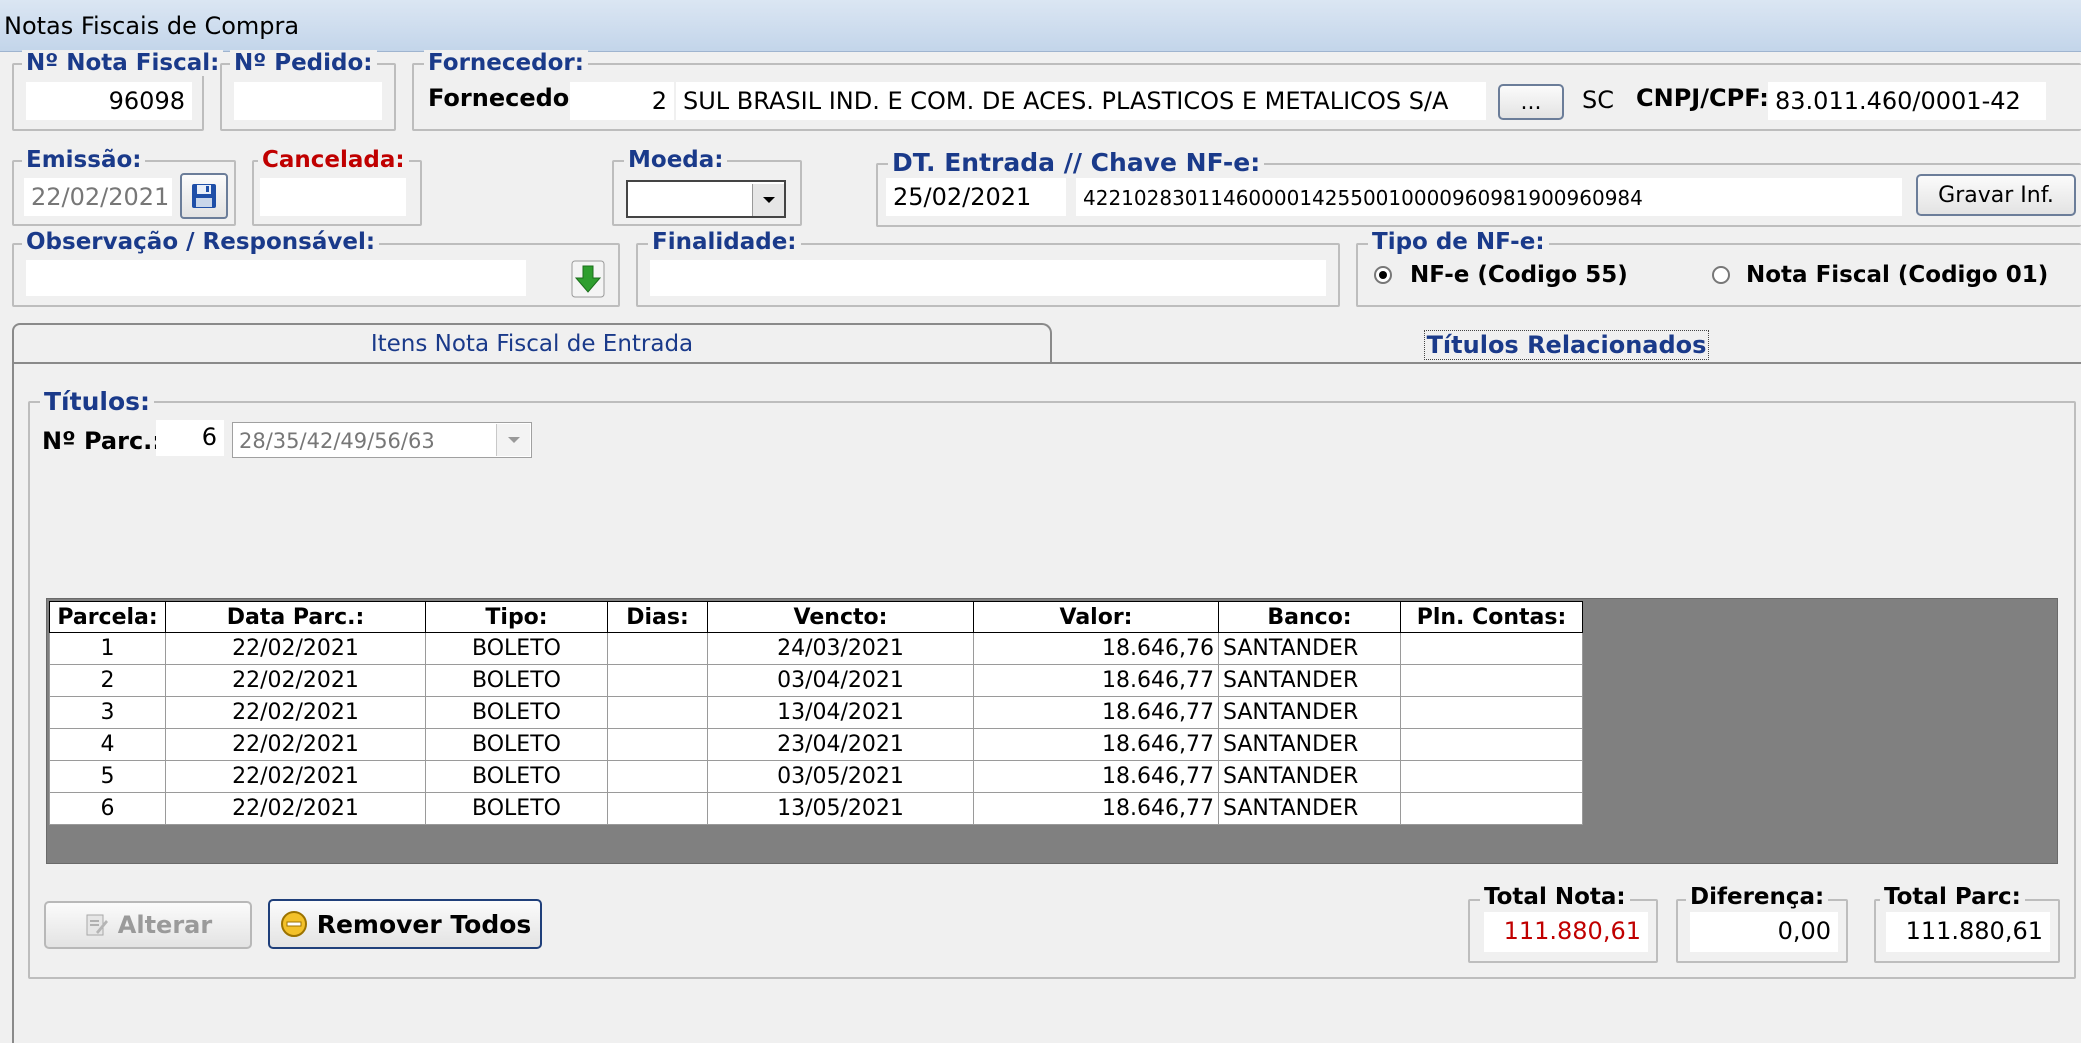  I want to click on cell-vencto: 13/04/2021, so click(840, 712).